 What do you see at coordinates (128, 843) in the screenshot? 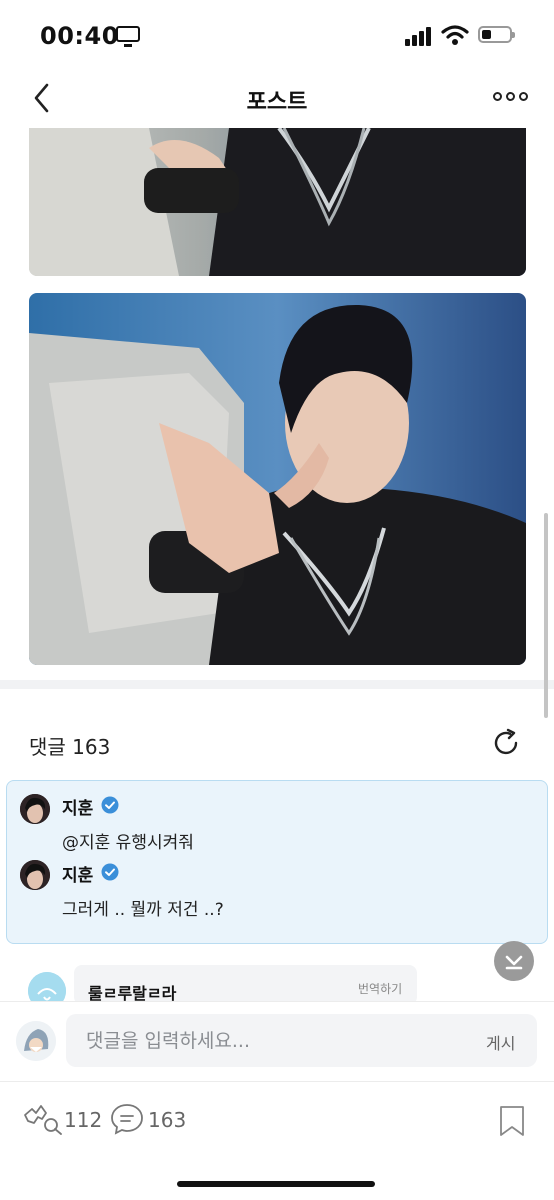
I see `comment-text: @지훈 유행시켜줘` at bounding box center [128, 843].